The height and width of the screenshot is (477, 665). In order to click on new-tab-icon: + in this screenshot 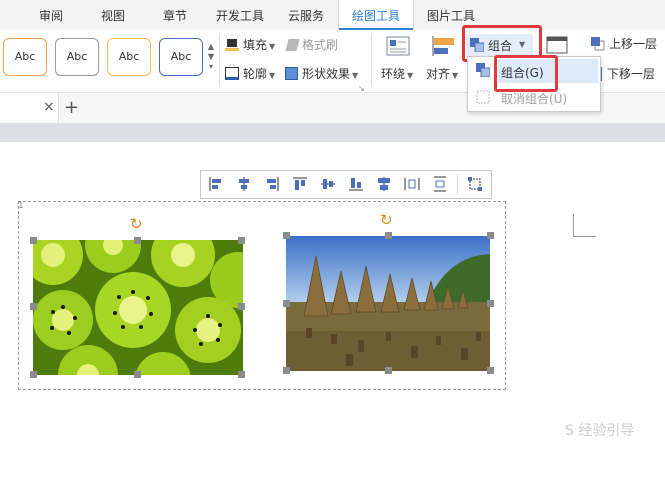, I will do `click(71, 107)`.